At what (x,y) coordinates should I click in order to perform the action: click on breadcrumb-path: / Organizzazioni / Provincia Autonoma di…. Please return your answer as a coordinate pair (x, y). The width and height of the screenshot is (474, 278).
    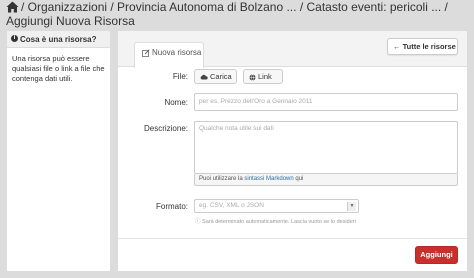
    Looking at the image, I should click on (234, 7).